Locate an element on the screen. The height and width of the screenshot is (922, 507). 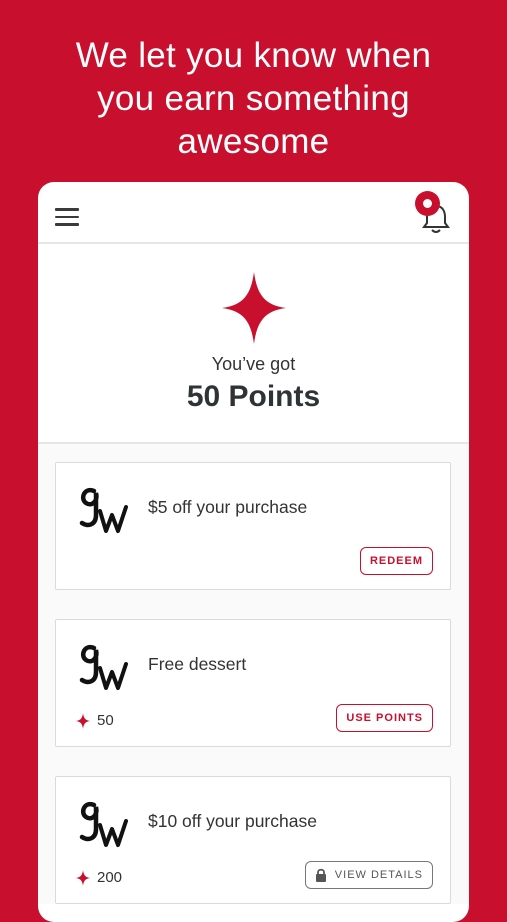
use-points-button: USE POINTS is located at coordinates (384, 718).